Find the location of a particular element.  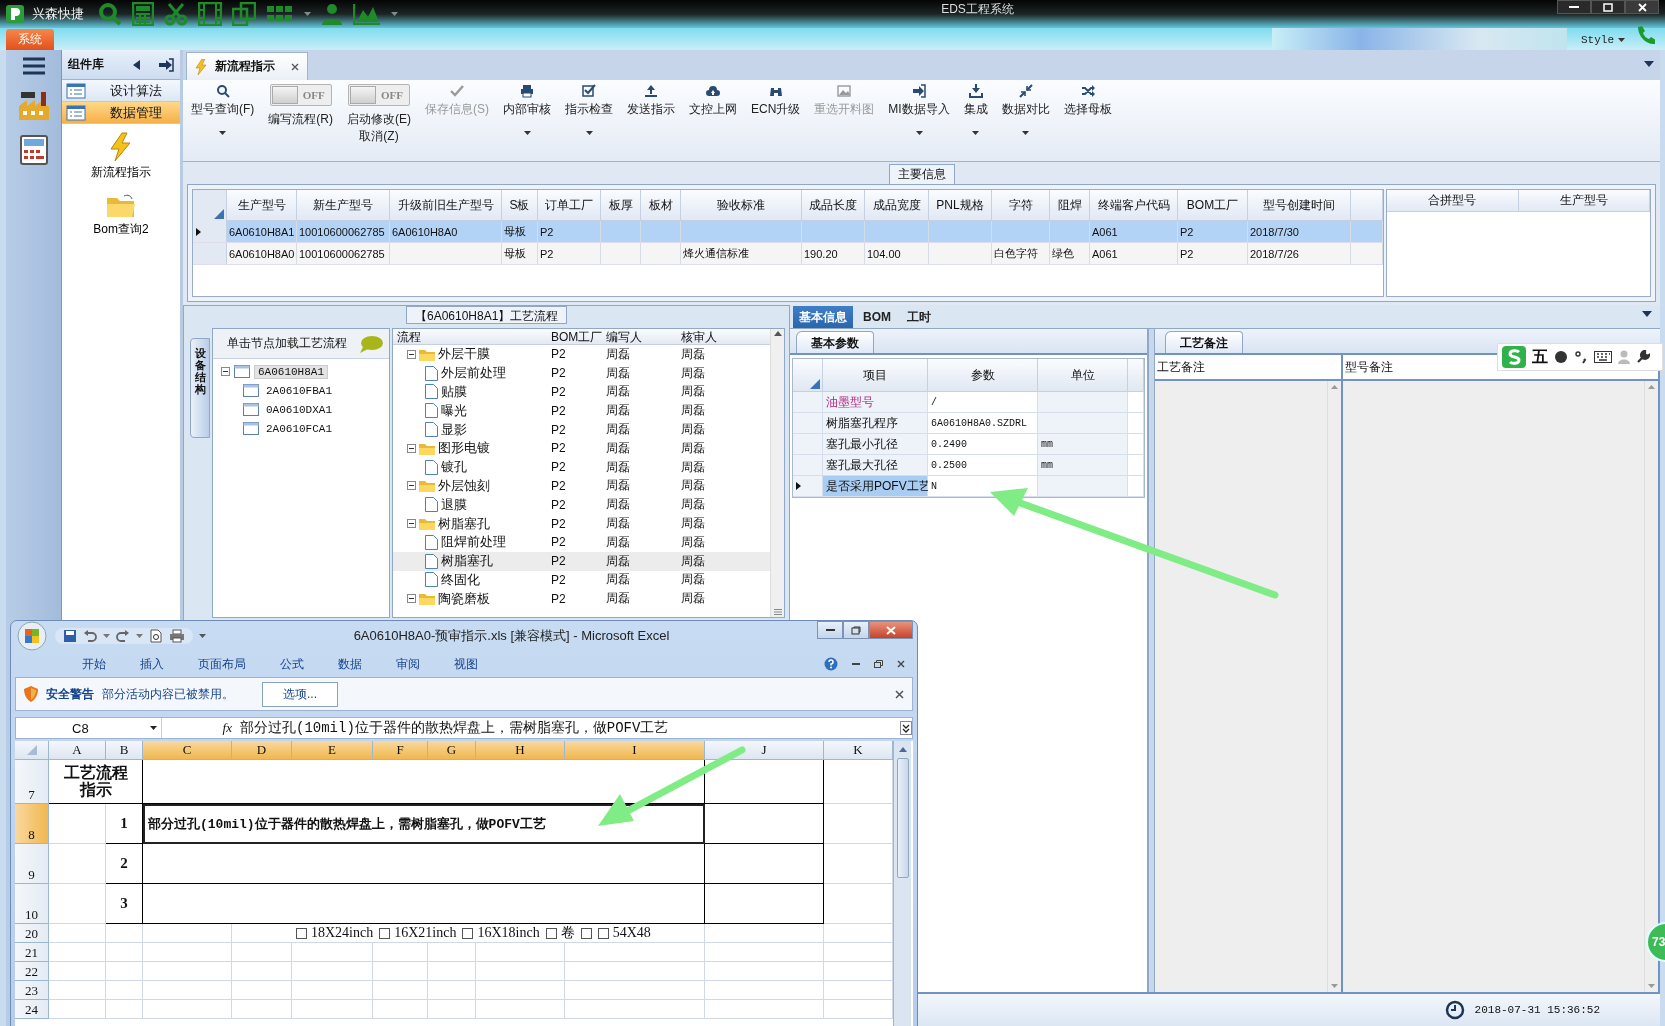

chart-icon is located at coordinates (367, 14).